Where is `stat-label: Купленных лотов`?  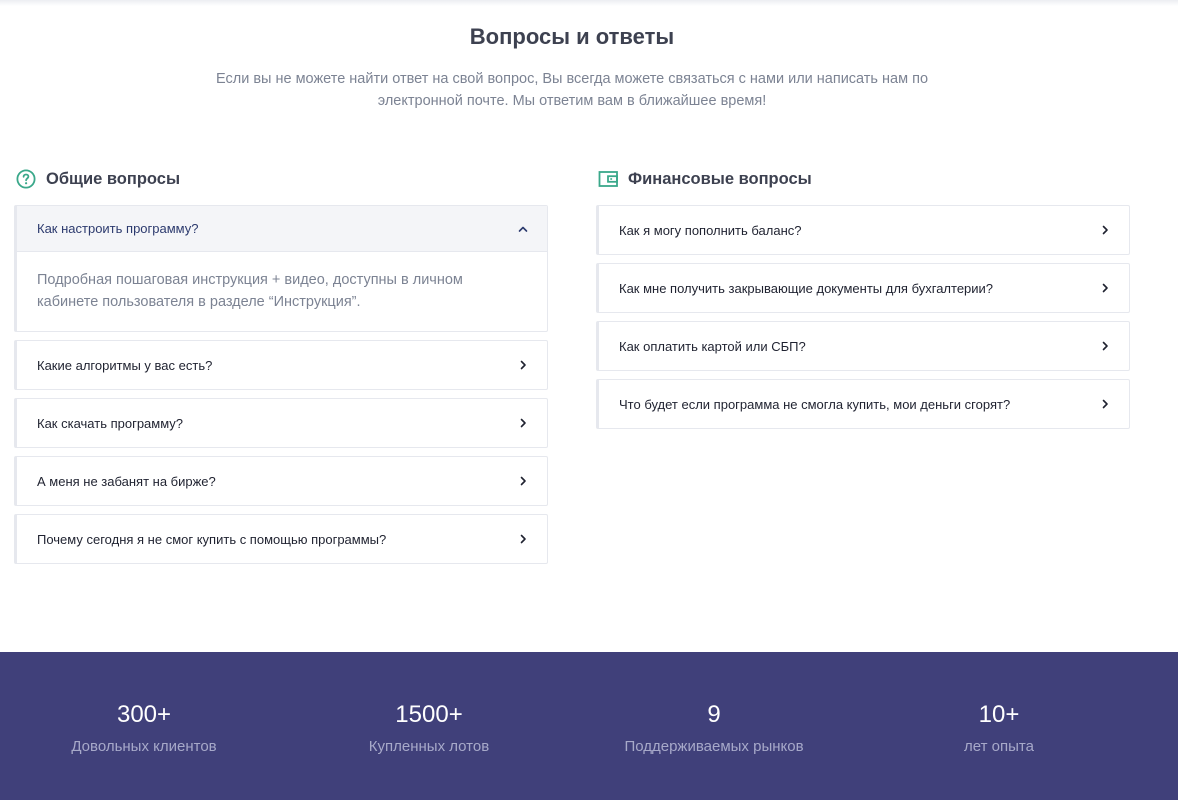 stat-label: Купленных лотов is located at coordinates (429, 746).